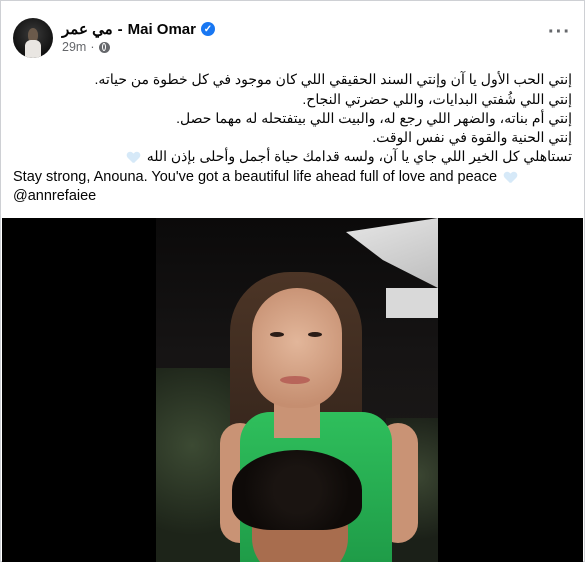  Describe the element at coordinates (74, 47) in the screenshot. I see `post-timestamp: 29m` at that location.